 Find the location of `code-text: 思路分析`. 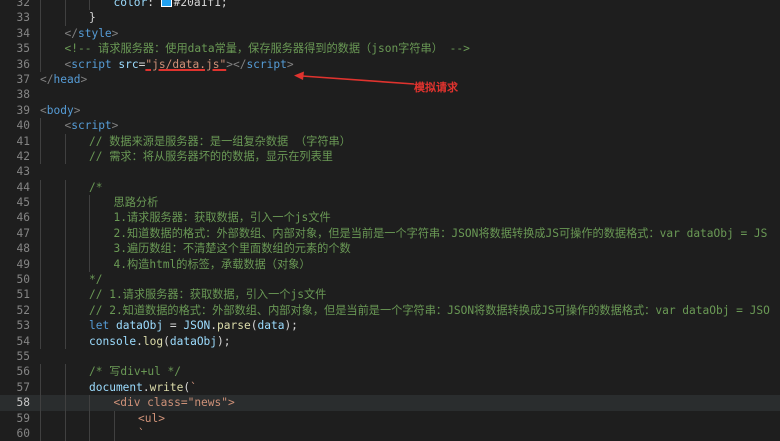

code-text: 思路分析 is located at coordinates (99, 203).